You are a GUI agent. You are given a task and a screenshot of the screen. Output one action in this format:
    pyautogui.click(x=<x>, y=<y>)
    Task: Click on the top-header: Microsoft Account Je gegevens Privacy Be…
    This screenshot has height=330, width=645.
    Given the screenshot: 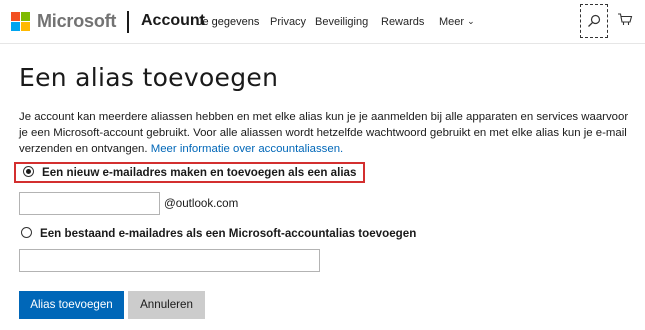 What is the action you would take?
    pyautogui.click(x=322, y=22)
    